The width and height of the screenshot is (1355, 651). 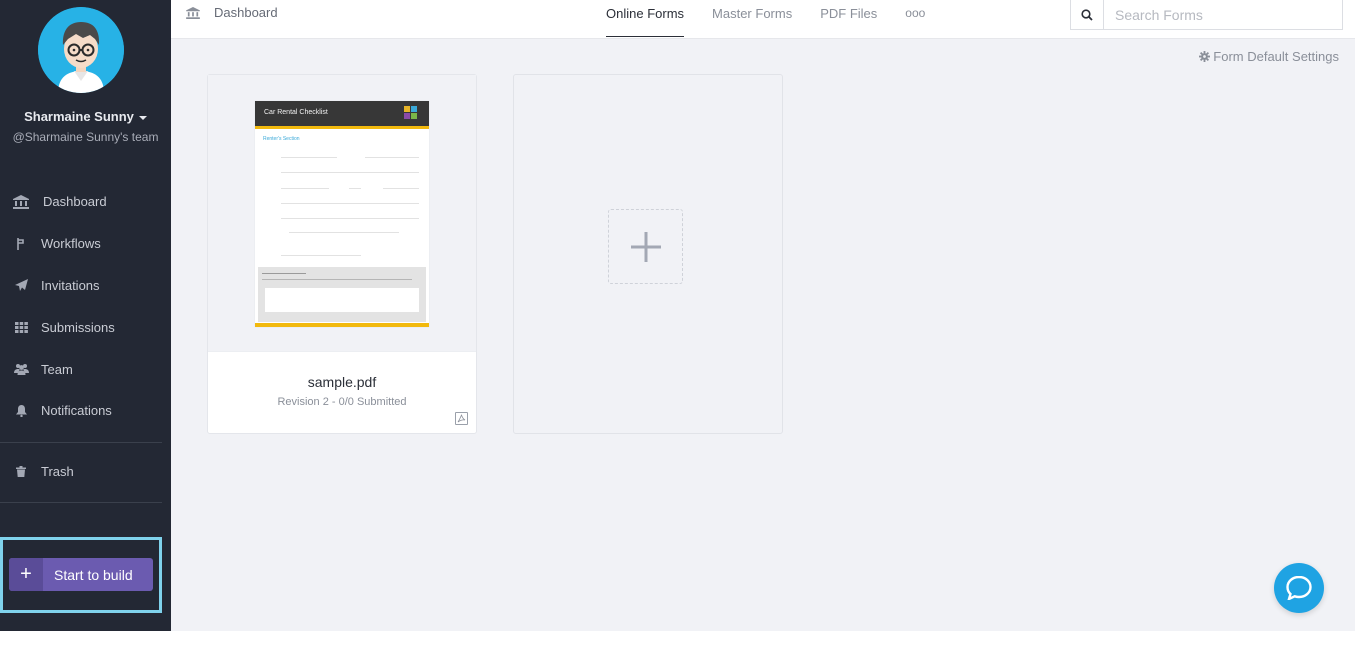 I want to click on search-box, so click(x=1206, y=15).